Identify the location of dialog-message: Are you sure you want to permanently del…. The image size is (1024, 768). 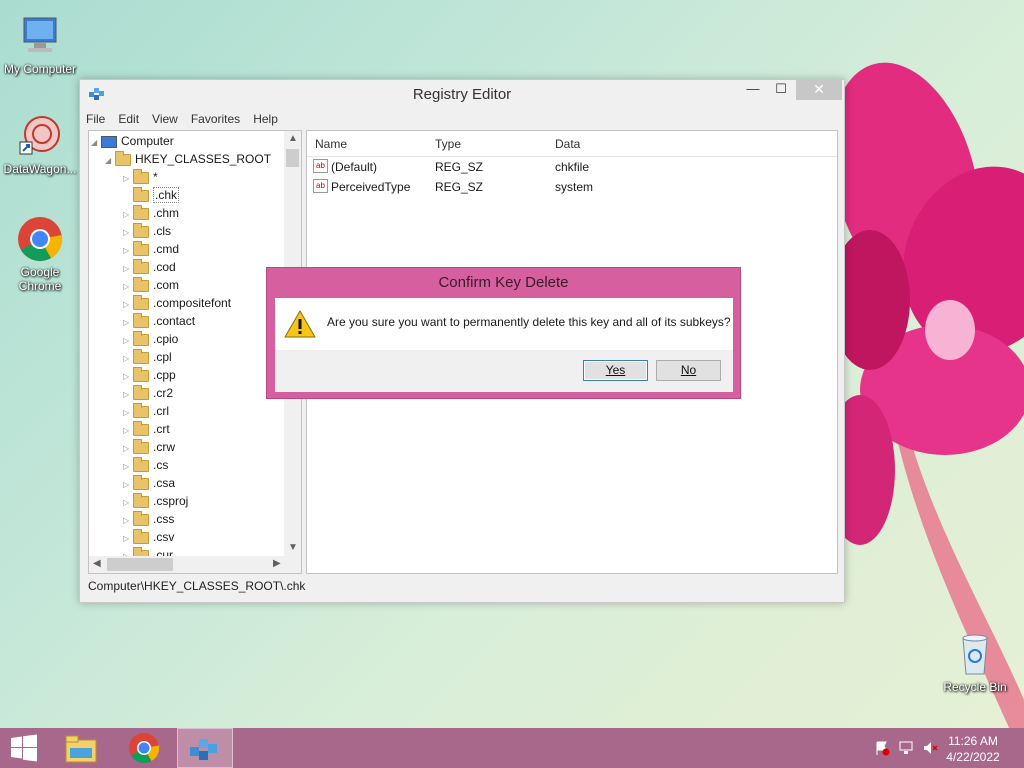
(529, 322).